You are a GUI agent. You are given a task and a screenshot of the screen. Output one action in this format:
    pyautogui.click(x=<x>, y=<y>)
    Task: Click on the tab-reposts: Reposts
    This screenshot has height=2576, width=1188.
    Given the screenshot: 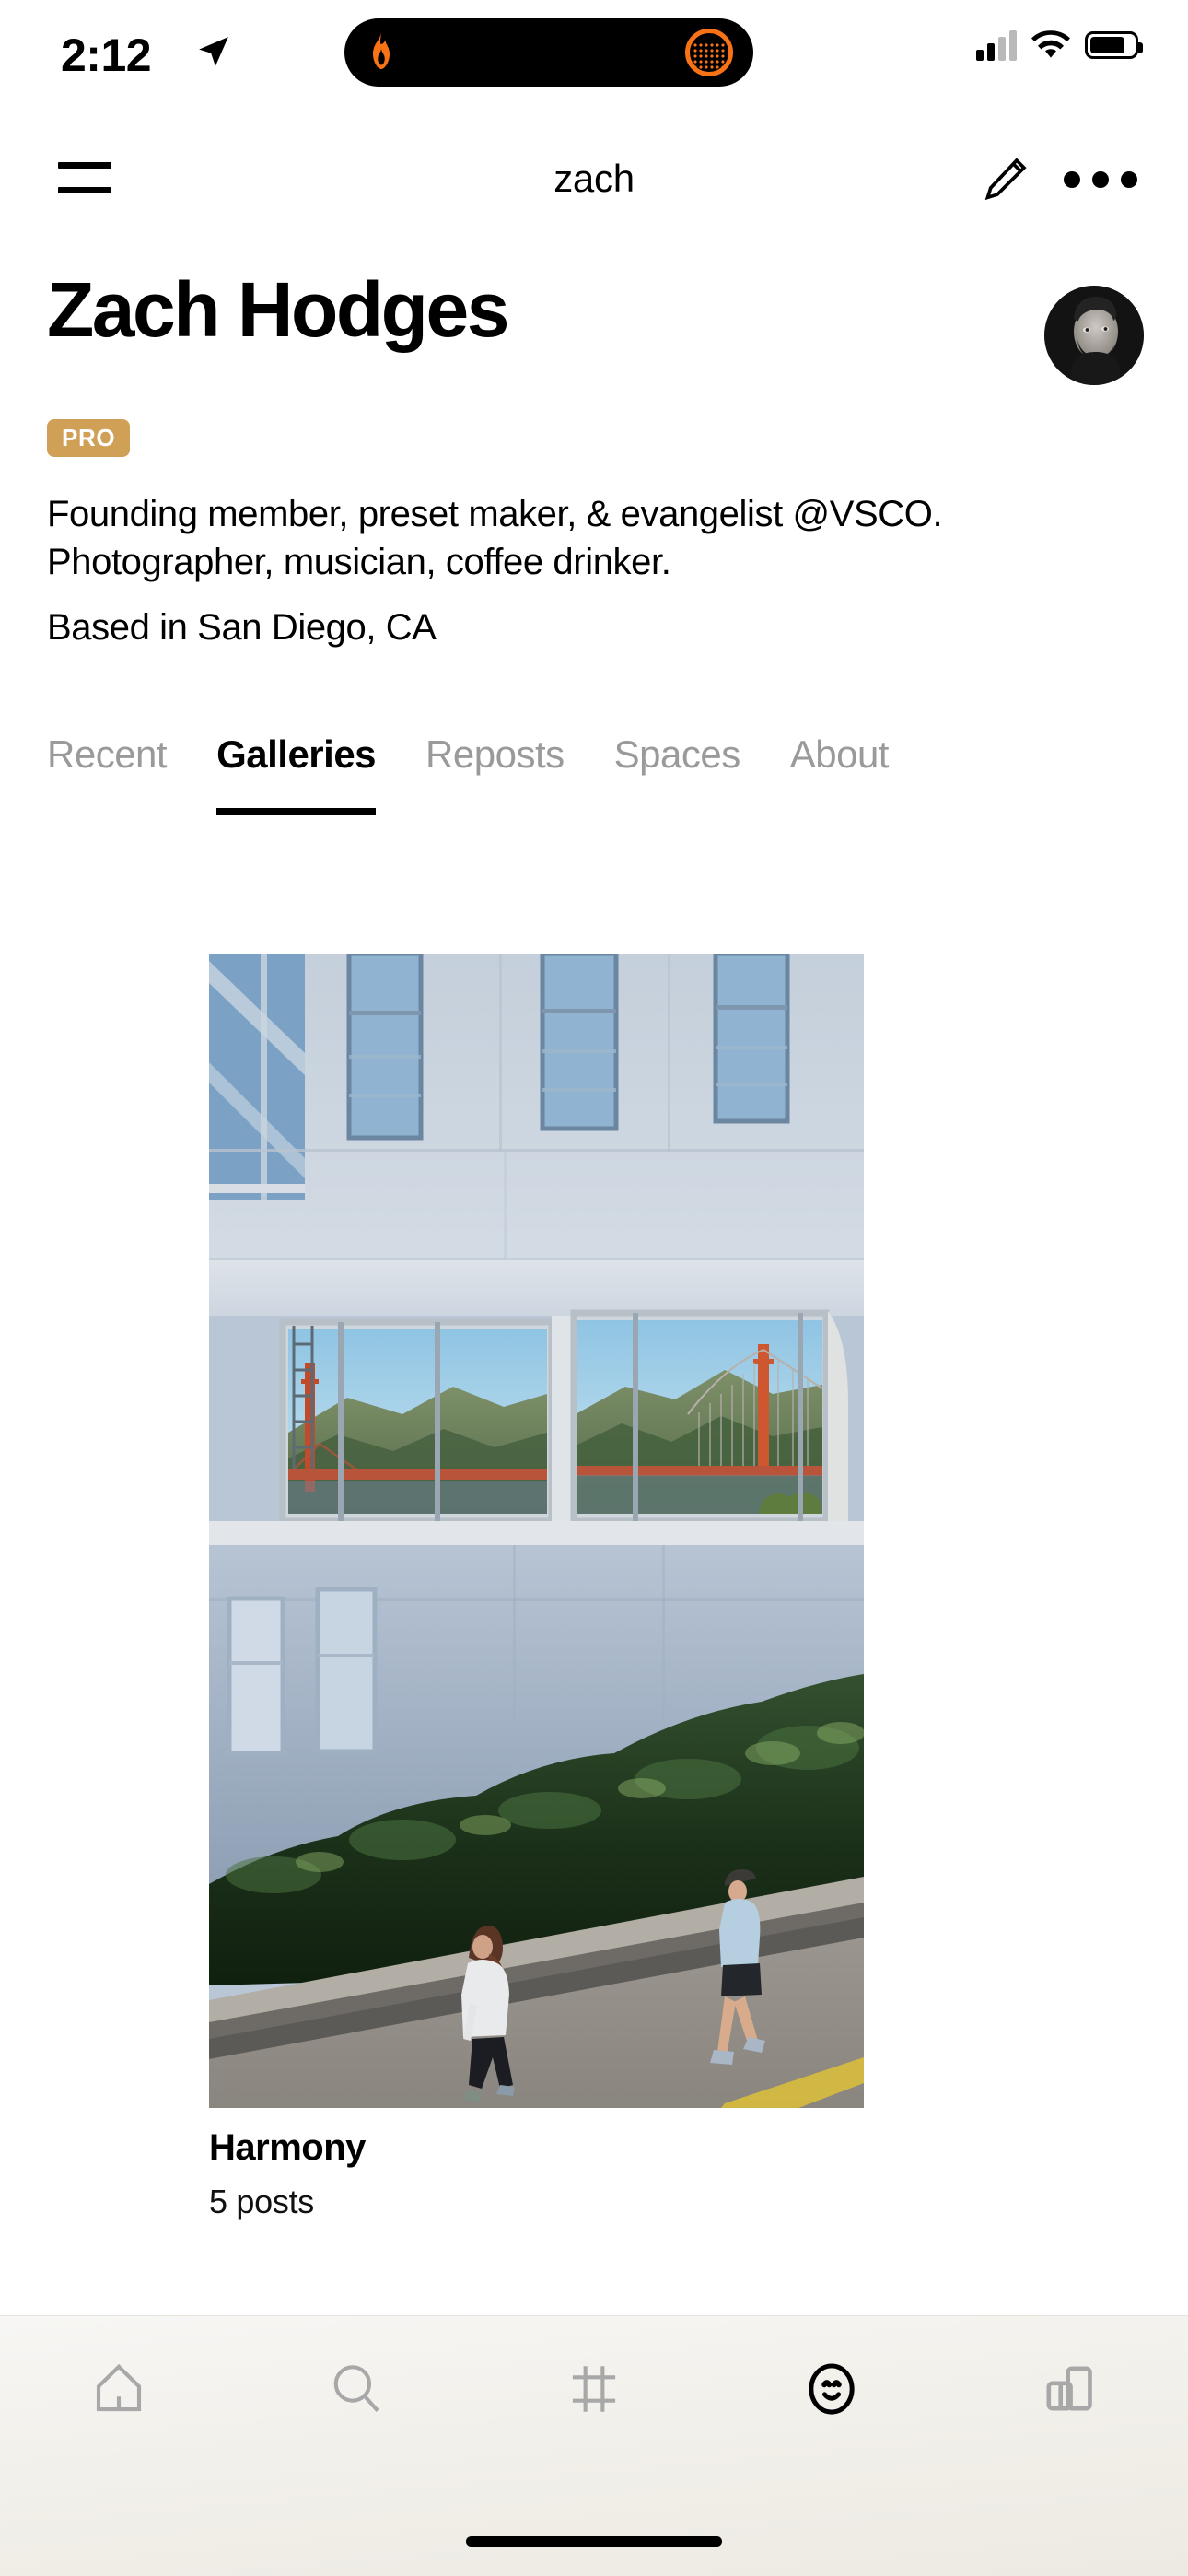 What is the action you would take?
    pyautogui.click(x=495, y=757)
    